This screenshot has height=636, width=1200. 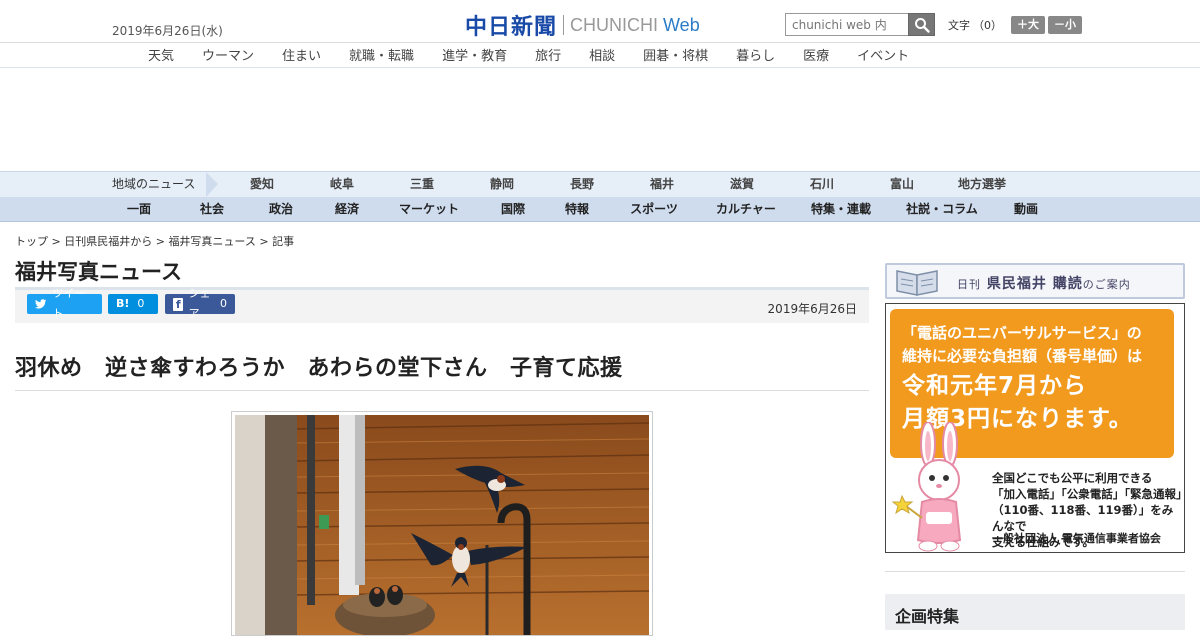 What do you see at coordinates (511, 27) in the screenshot?
I see `logo-kanji: 中日新聞` at bounding box center [511, 27].